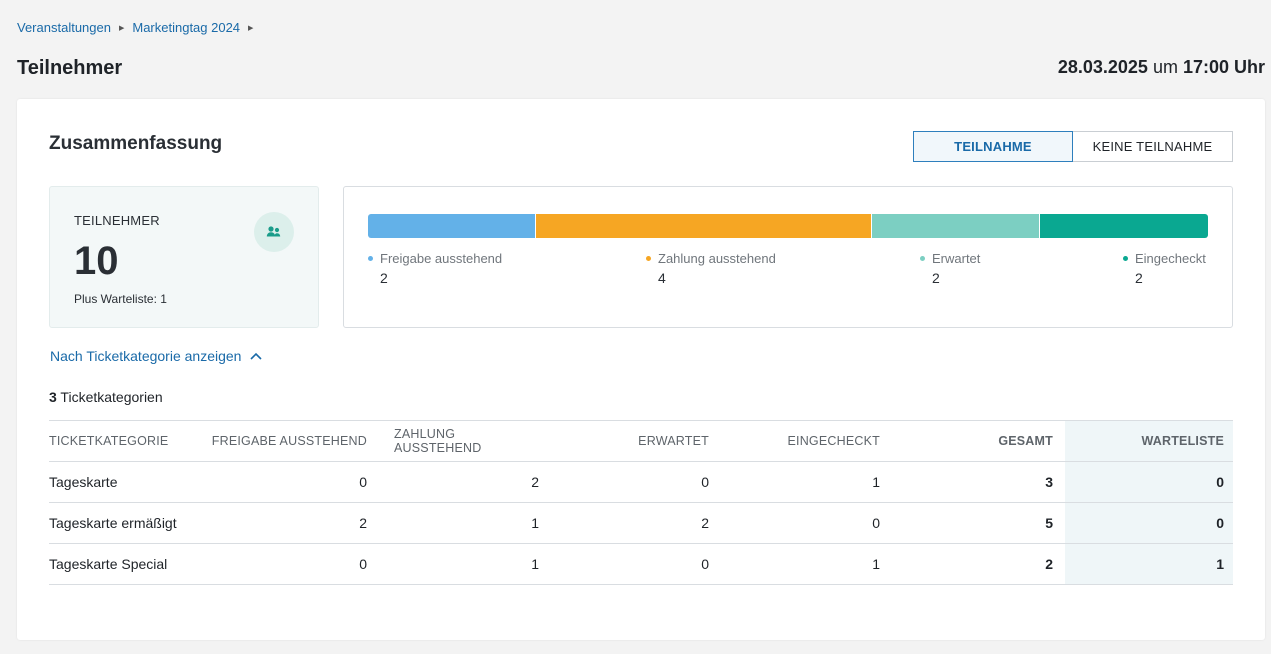 The image size is (1271, 654). What do you see at coordinates (636, 441) in the screenshot?
I see `col-erwartet: ERWARTET` at bounding box center [636, 441].